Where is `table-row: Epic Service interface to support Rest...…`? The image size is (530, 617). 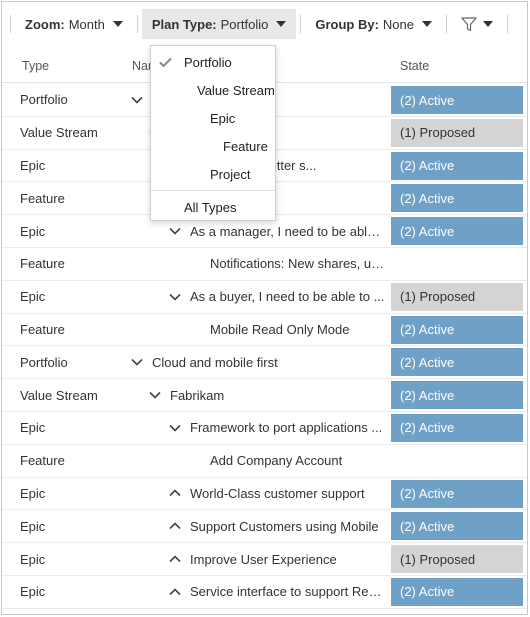
table-row: Epic Service interface to support Rest...… is located at coordinates (264, 592).